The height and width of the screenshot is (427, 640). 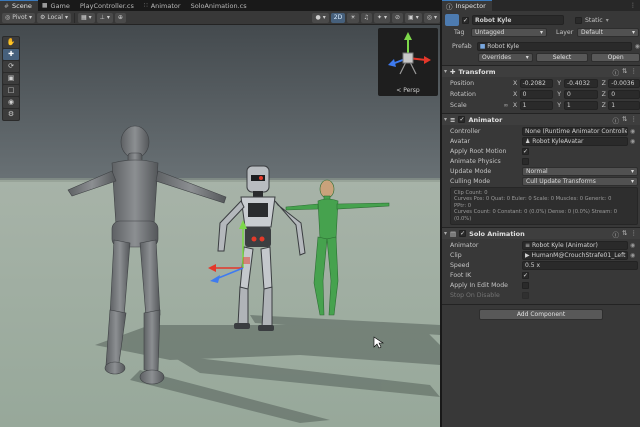 I want to click on solo-animation-header: ▾ ▤ ✓ Solo Animation ⓘ ⇅ ⋮, so click(x=541, y=233).